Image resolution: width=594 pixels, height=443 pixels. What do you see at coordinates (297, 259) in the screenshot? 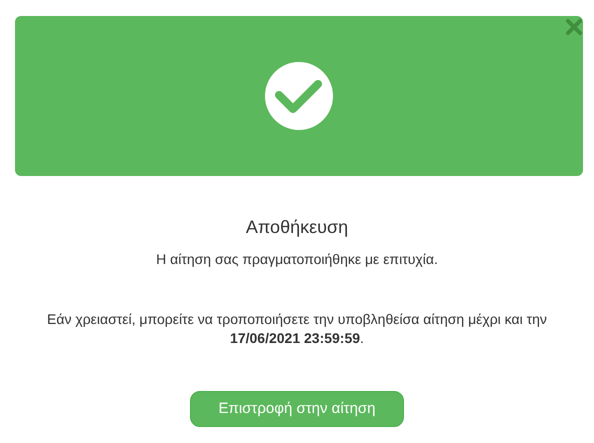
I see `success-message: Η αίτηση σας πραγματοποιήθηκε με επιτυχία.` at bounding box center [297, 259].